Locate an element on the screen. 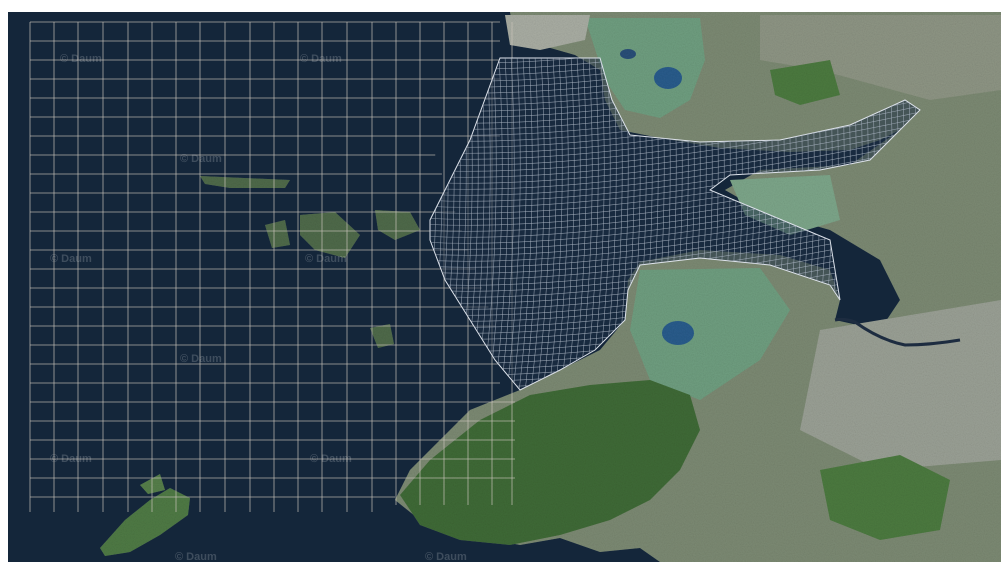 This screenshot has width=1007, height=568. lake-middle is located at coordinates (678, 333).